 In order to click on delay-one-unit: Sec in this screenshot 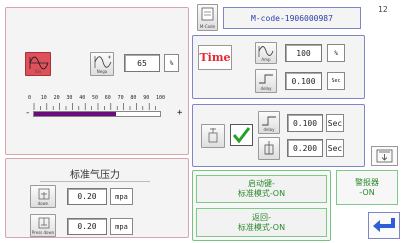, I will do `click(335, 123)`.